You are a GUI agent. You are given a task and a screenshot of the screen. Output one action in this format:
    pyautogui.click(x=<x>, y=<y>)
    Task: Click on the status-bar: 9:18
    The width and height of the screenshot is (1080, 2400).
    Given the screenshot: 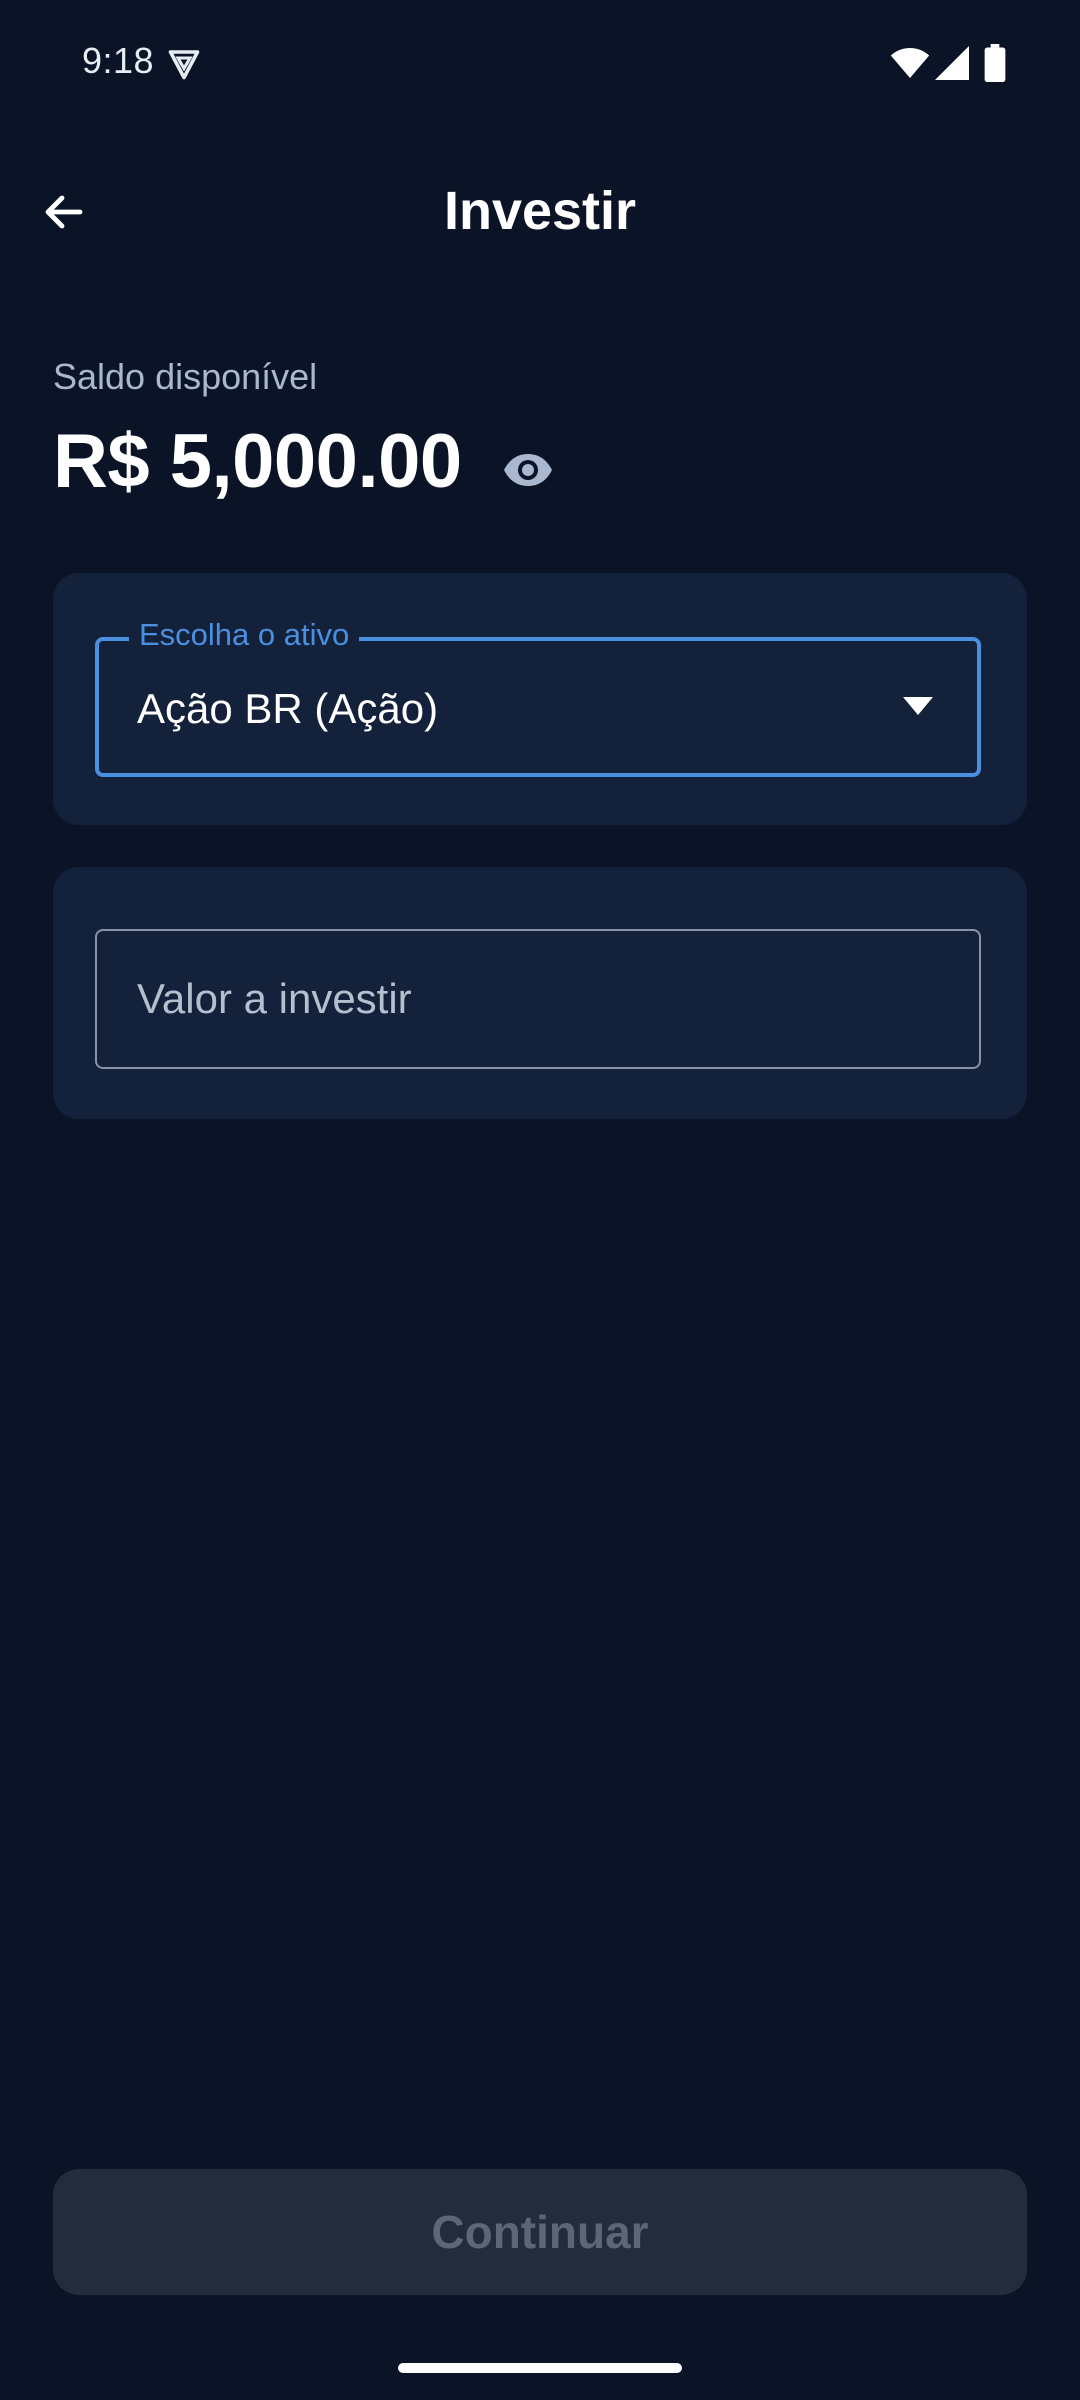 What is the action you would take?
    pyautogui.click(x=540, y=64)
    